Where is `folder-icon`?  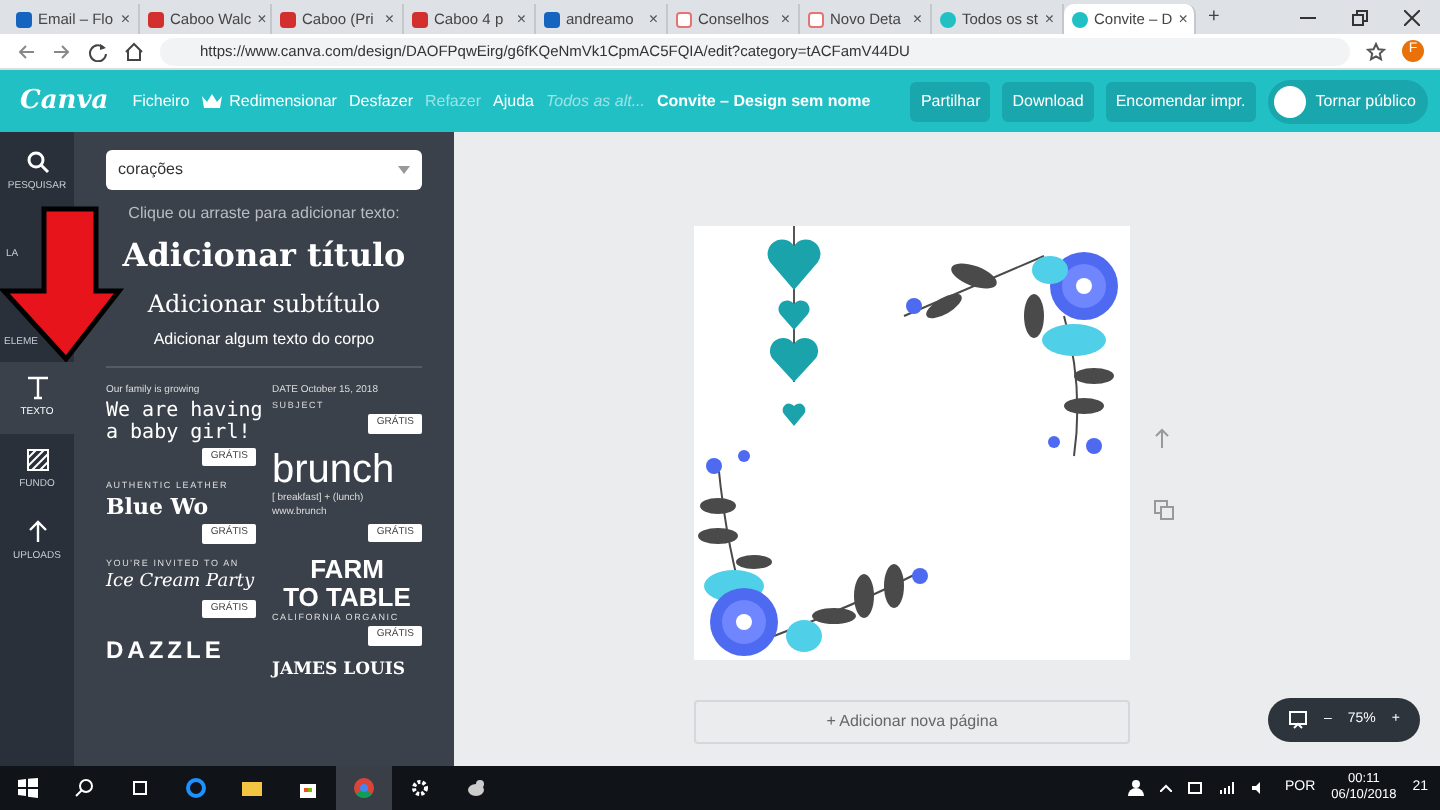 folder-icon is located at coordinates (252, 788).